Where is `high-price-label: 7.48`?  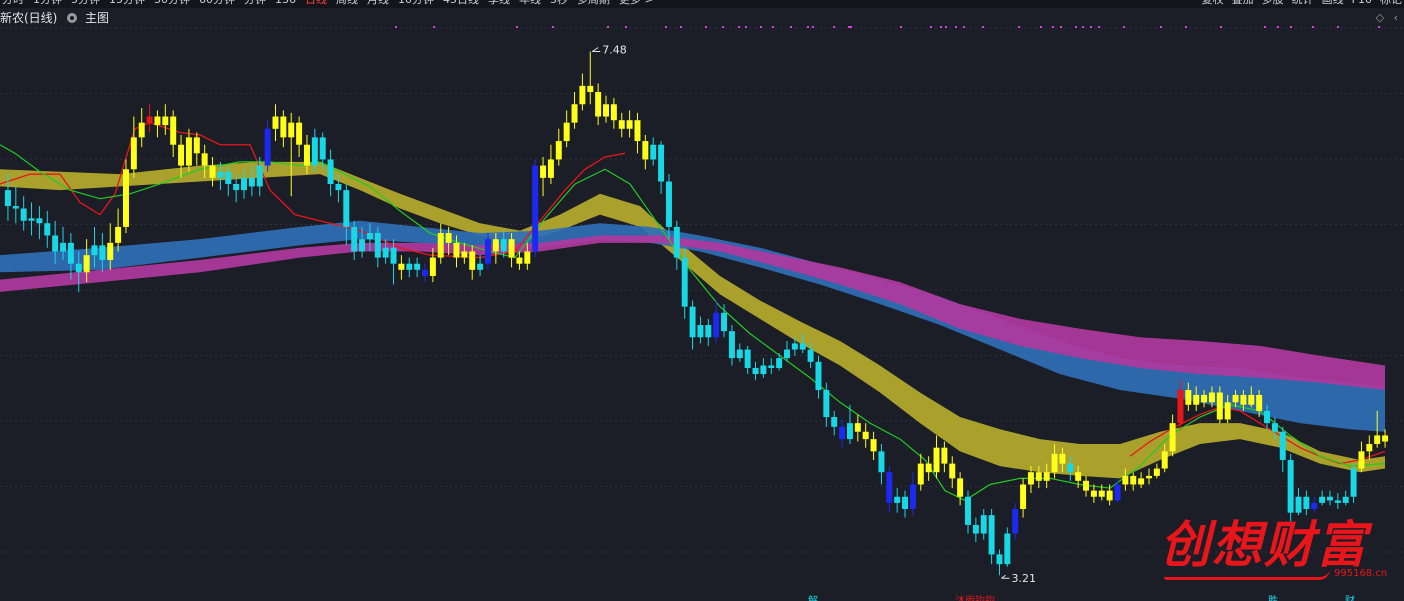 high-price-label: 7.48 is located at coordinates (614, 50).